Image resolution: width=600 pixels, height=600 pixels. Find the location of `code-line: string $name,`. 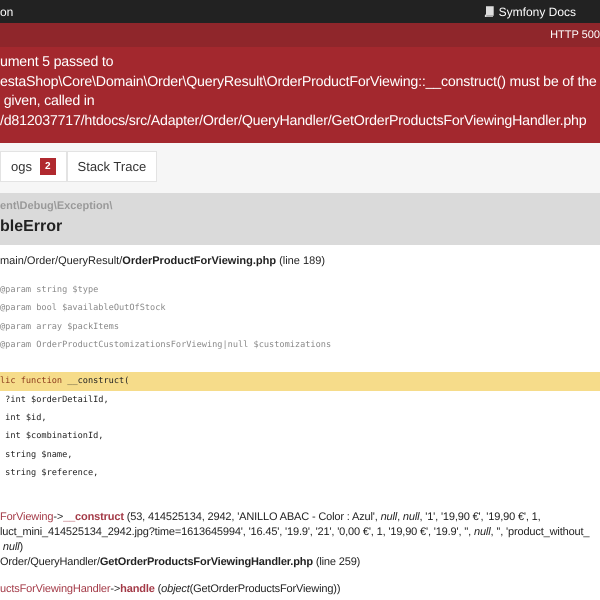

code-line: string $name, is located at coordinates (39, 455).